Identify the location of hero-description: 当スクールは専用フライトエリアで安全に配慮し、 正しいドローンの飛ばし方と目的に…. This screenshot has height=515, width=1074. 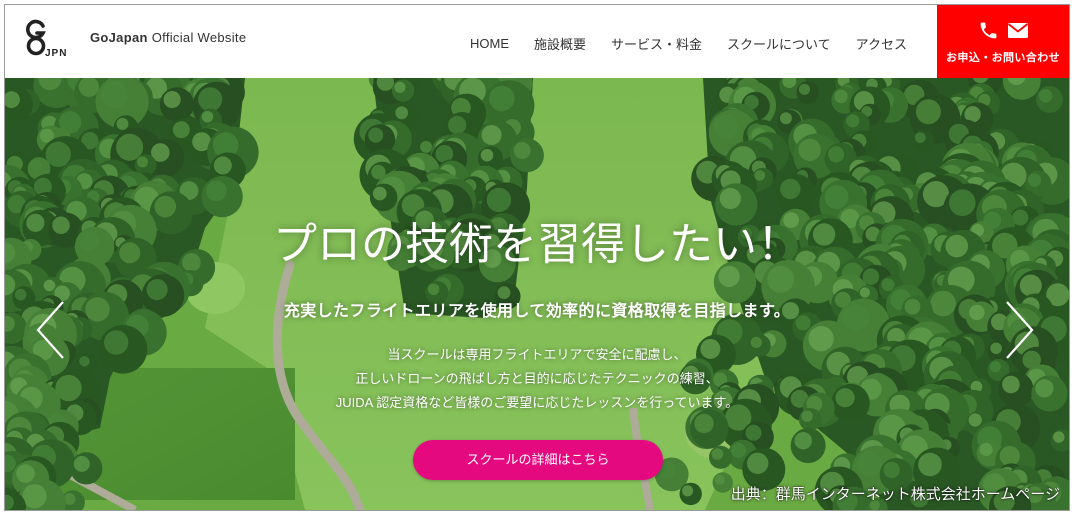
(537, 379).